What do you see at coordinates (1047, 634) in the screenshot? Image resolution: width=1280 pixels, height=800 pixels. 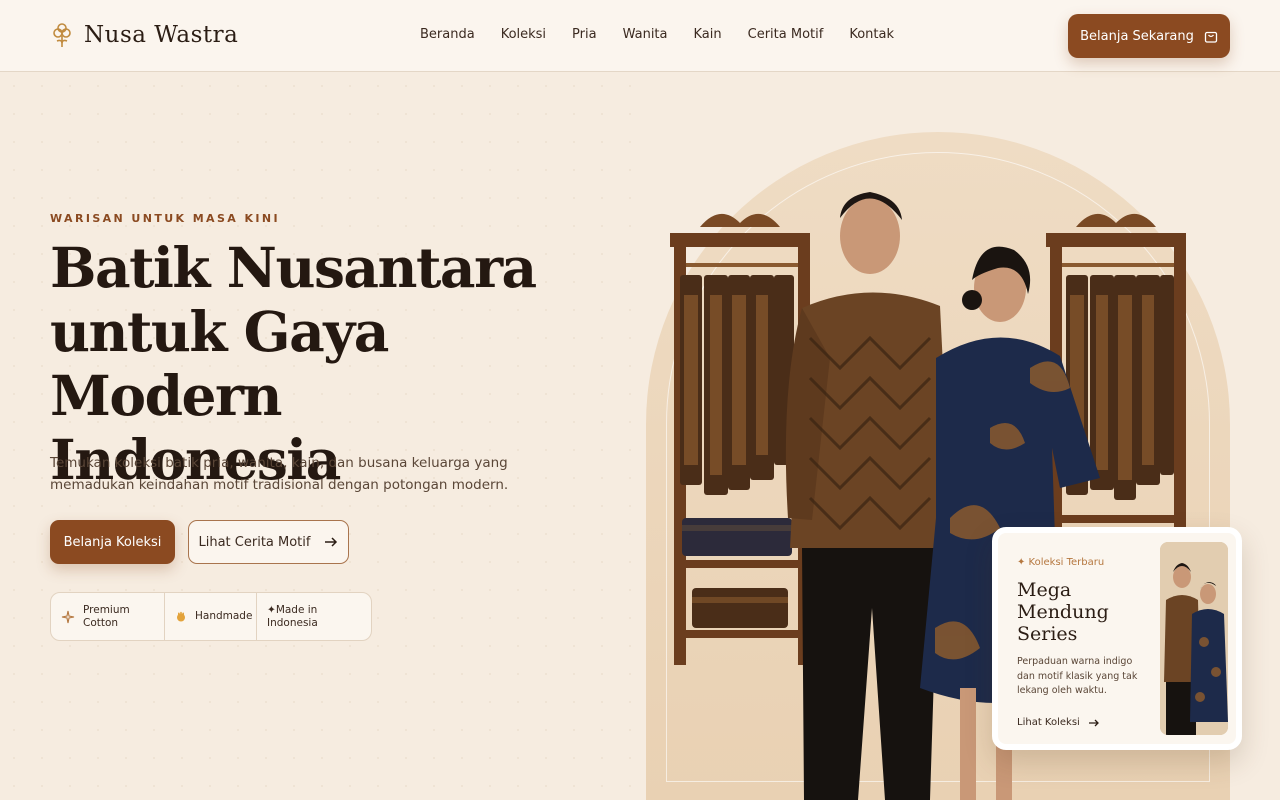 I see `card-title-line-3: Series` at bounding box center [1047, 634].